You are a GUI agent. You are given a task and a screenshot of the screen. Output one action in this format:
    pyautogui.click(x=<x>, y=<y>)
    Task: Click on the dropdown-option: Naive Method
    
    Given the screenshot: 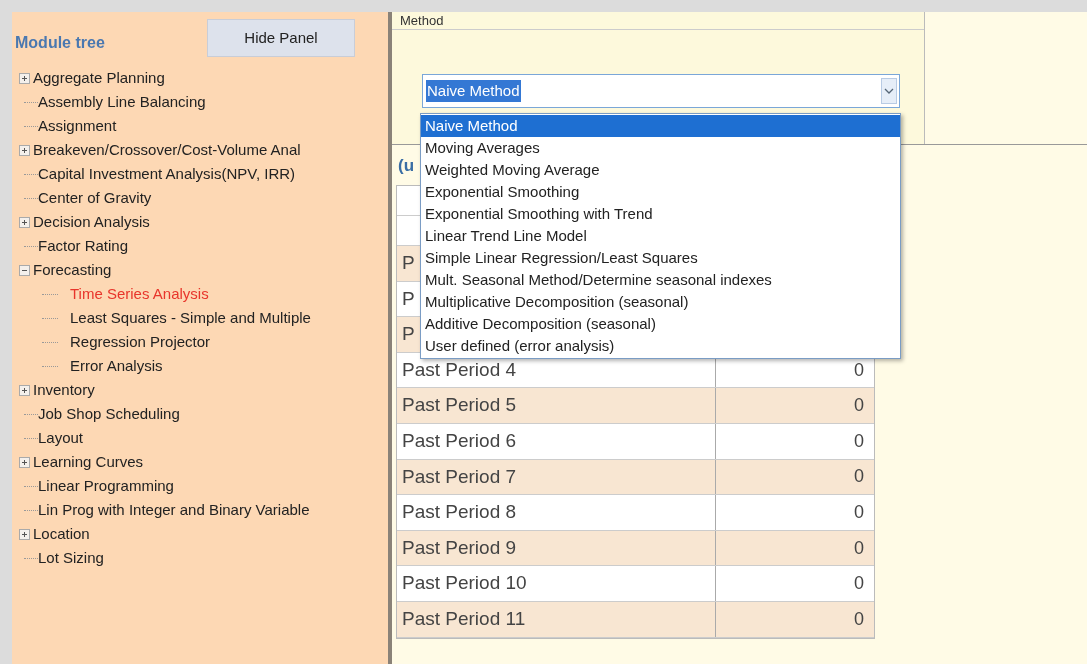 What is the action you would take?
    pyautogui.click(x=660, y=126)
    